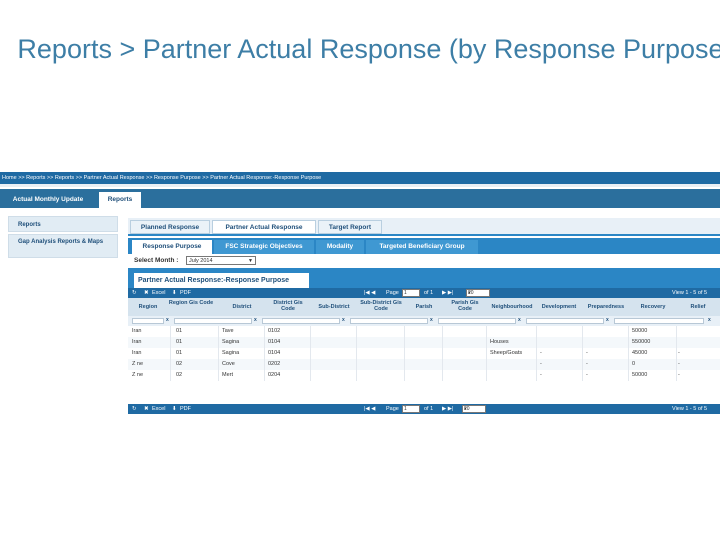 The height and width of the screenshot is (540, 720). Describe the element at coordinates (381, 306) in the screenshot. I see `column-header: Sub-District Gis Code` at that location.